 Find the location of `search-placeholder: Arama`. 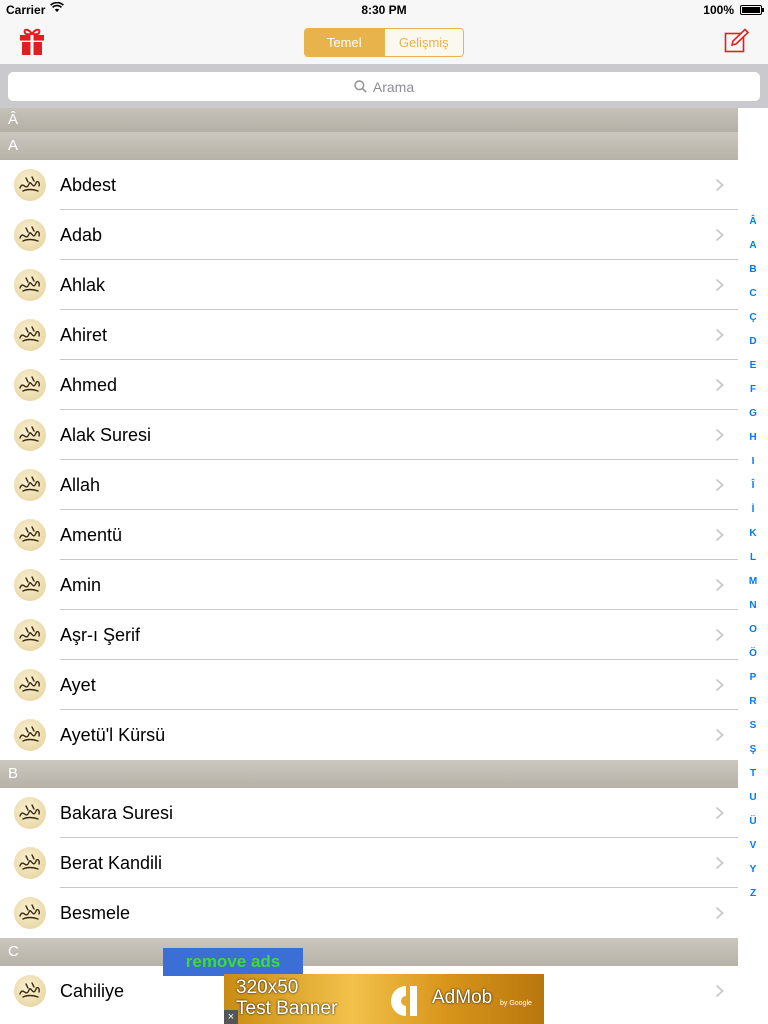

search-placeholder: Arama is located at coordinates (393, 86).